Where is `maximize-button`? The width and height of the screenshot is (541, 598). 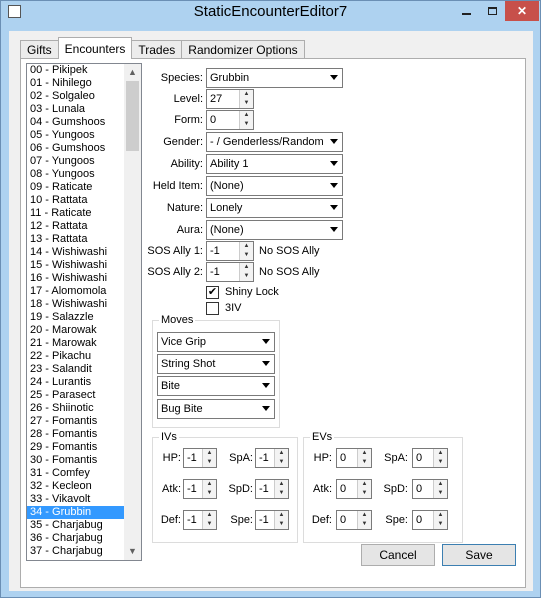
maximize-button is located at coordinates (492, 11).